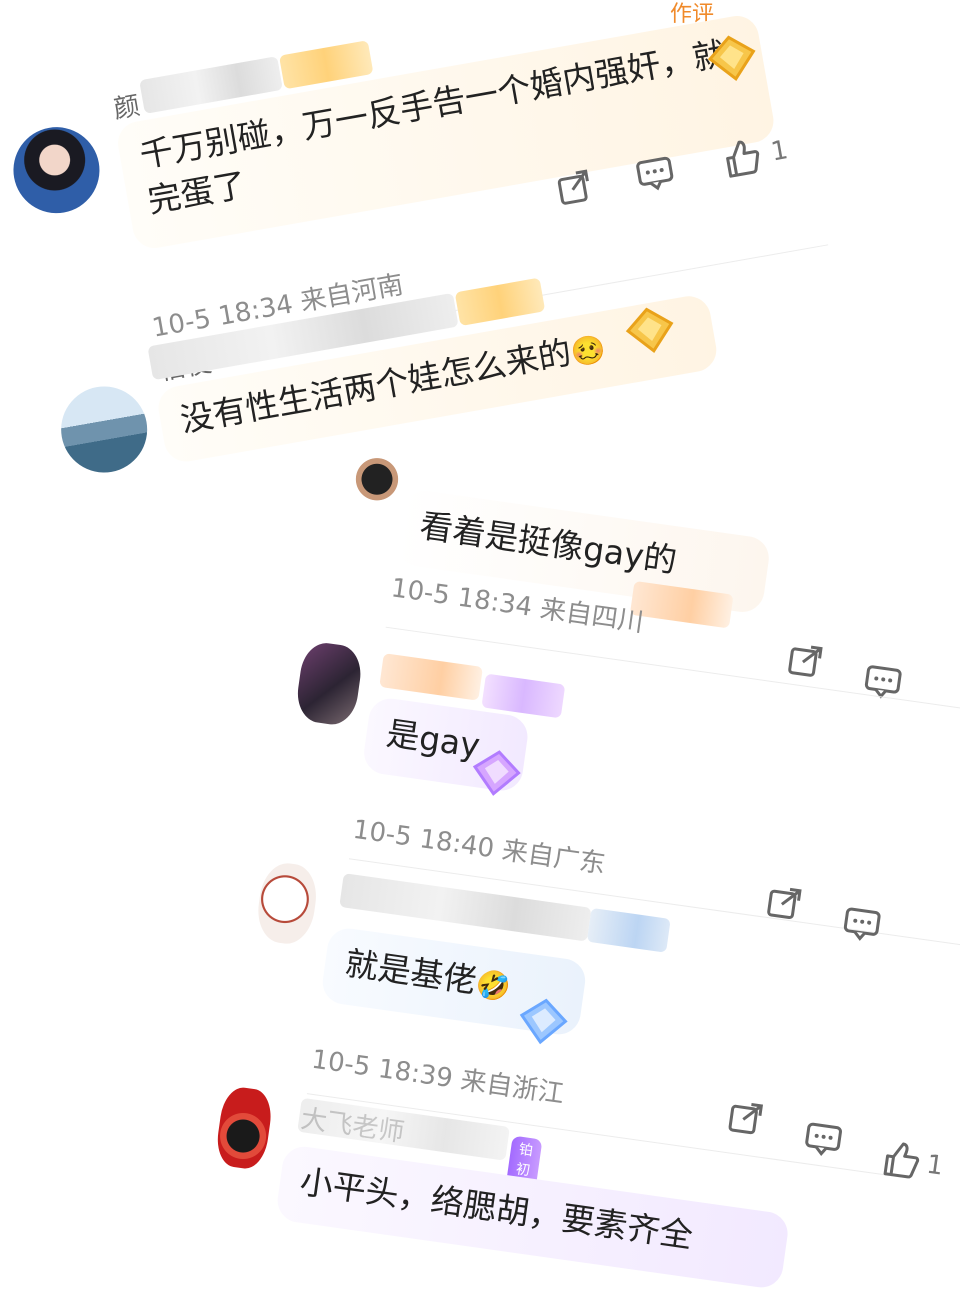 This screenshot has height=1310, width=960. Describe the element at coordinates (588, 350) in the screenshot. I see `dizzy-face-emoji: 🥴` at that location.